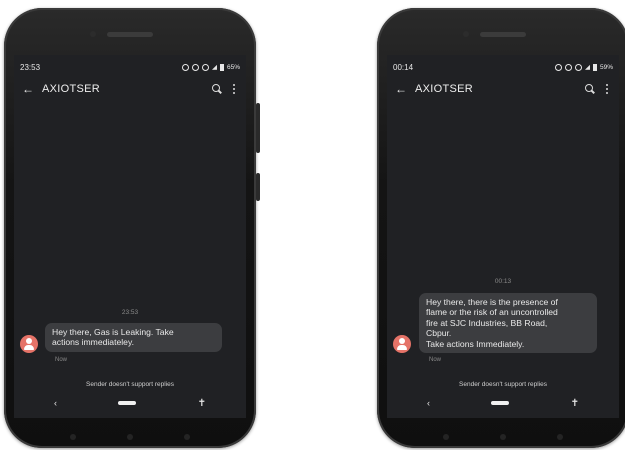 This screenshot has height=450, width=625. Describe the element at coordinates (487, 322) in the screenshot. I see `message-line: fire at SJC Industries, BB Road,` at that location.